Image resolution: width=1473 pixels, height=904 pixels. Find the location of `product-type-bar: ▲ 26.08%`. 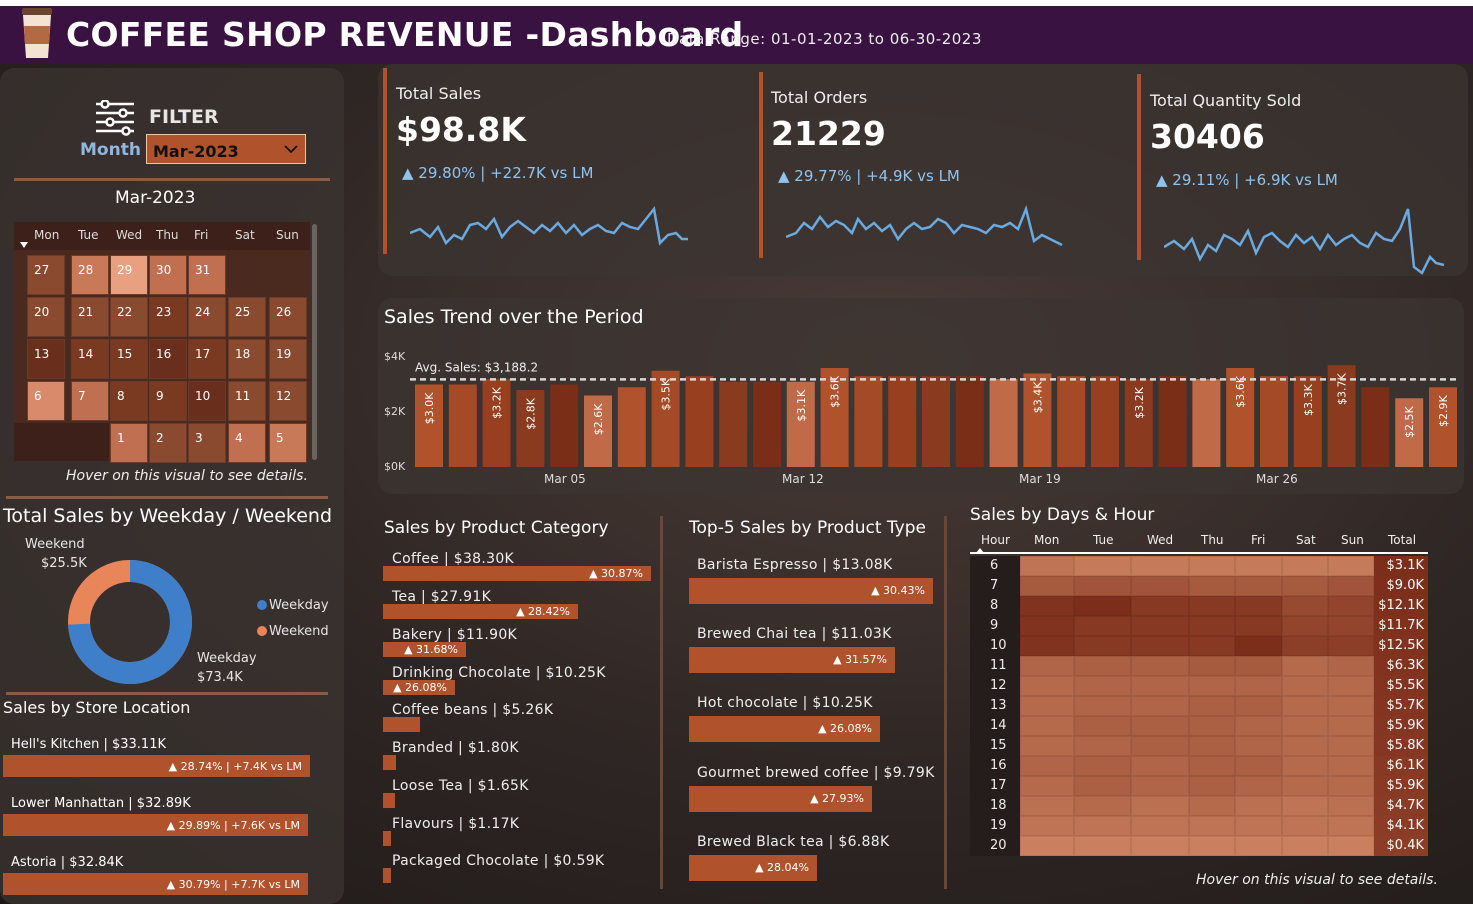

product-type-bar: ▲ 26.08% is located at coordinates (784, 729).